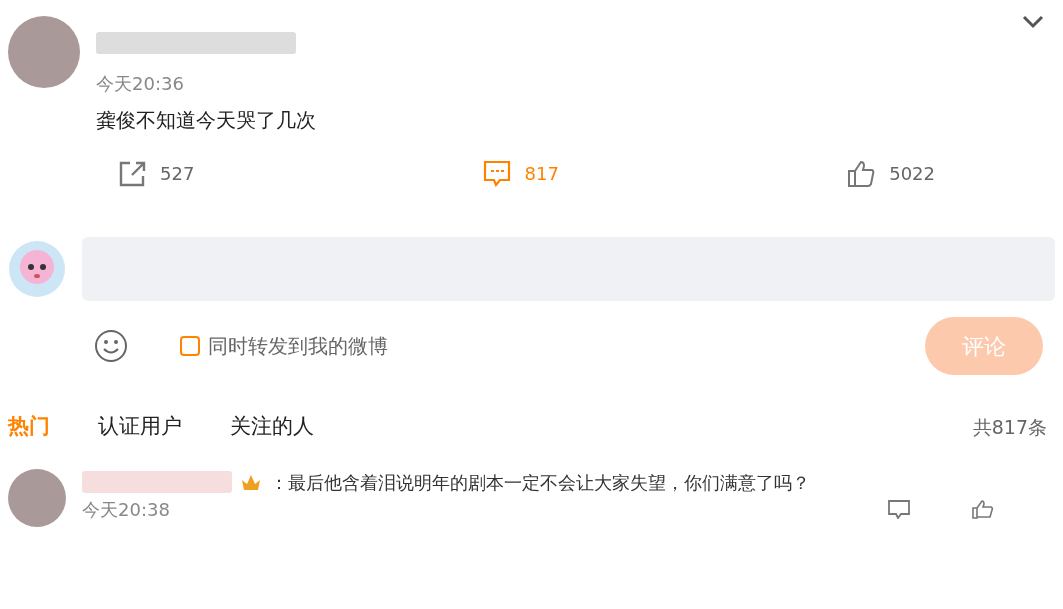 This screenshot has width=1063, height=609. What do you see at coordinates (272, 427) in the screenshot?
I see `filter-tab: 关注的人` at bounding box center [272, 427].